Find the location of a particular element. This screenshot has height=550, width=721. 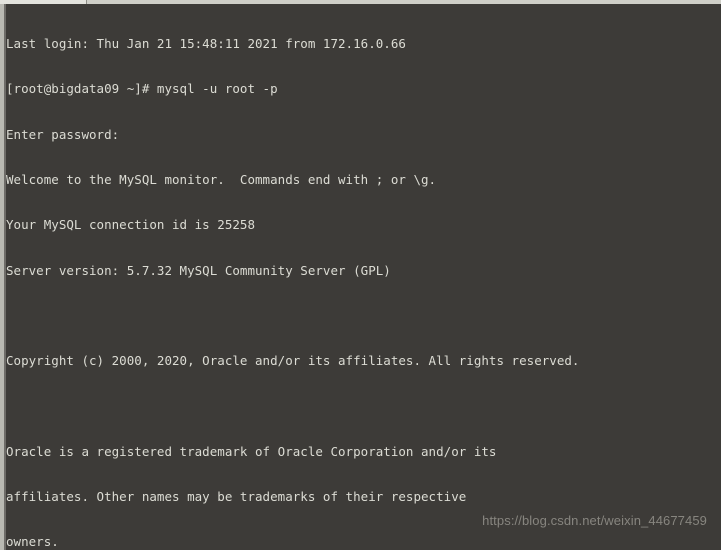

terminal-line-prompt-mysql-login: [root@bigdata09 ~]# mysql -u root -p is located at coordinates (142, 89).